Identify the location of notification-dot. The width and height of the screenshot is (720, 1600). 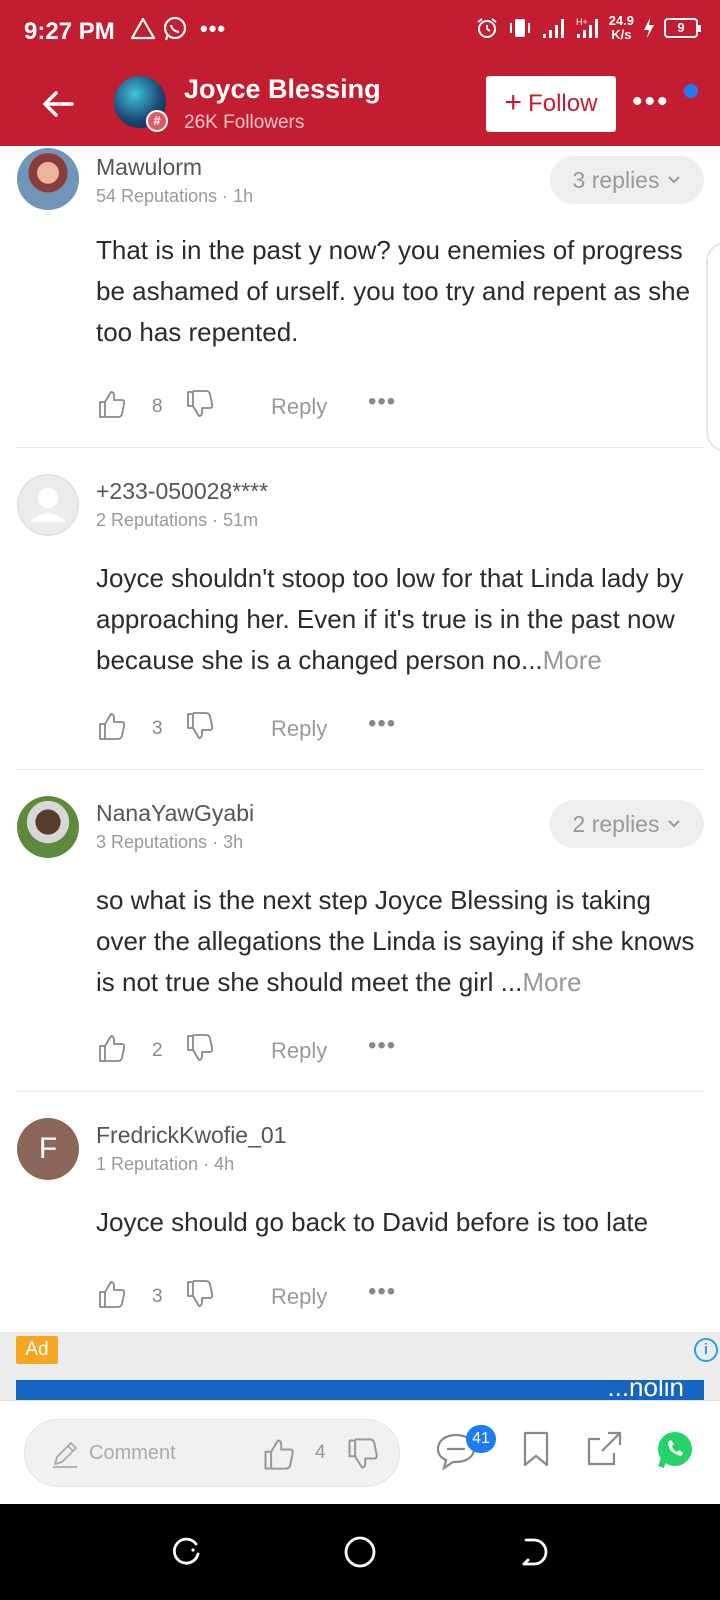
(691, 91).